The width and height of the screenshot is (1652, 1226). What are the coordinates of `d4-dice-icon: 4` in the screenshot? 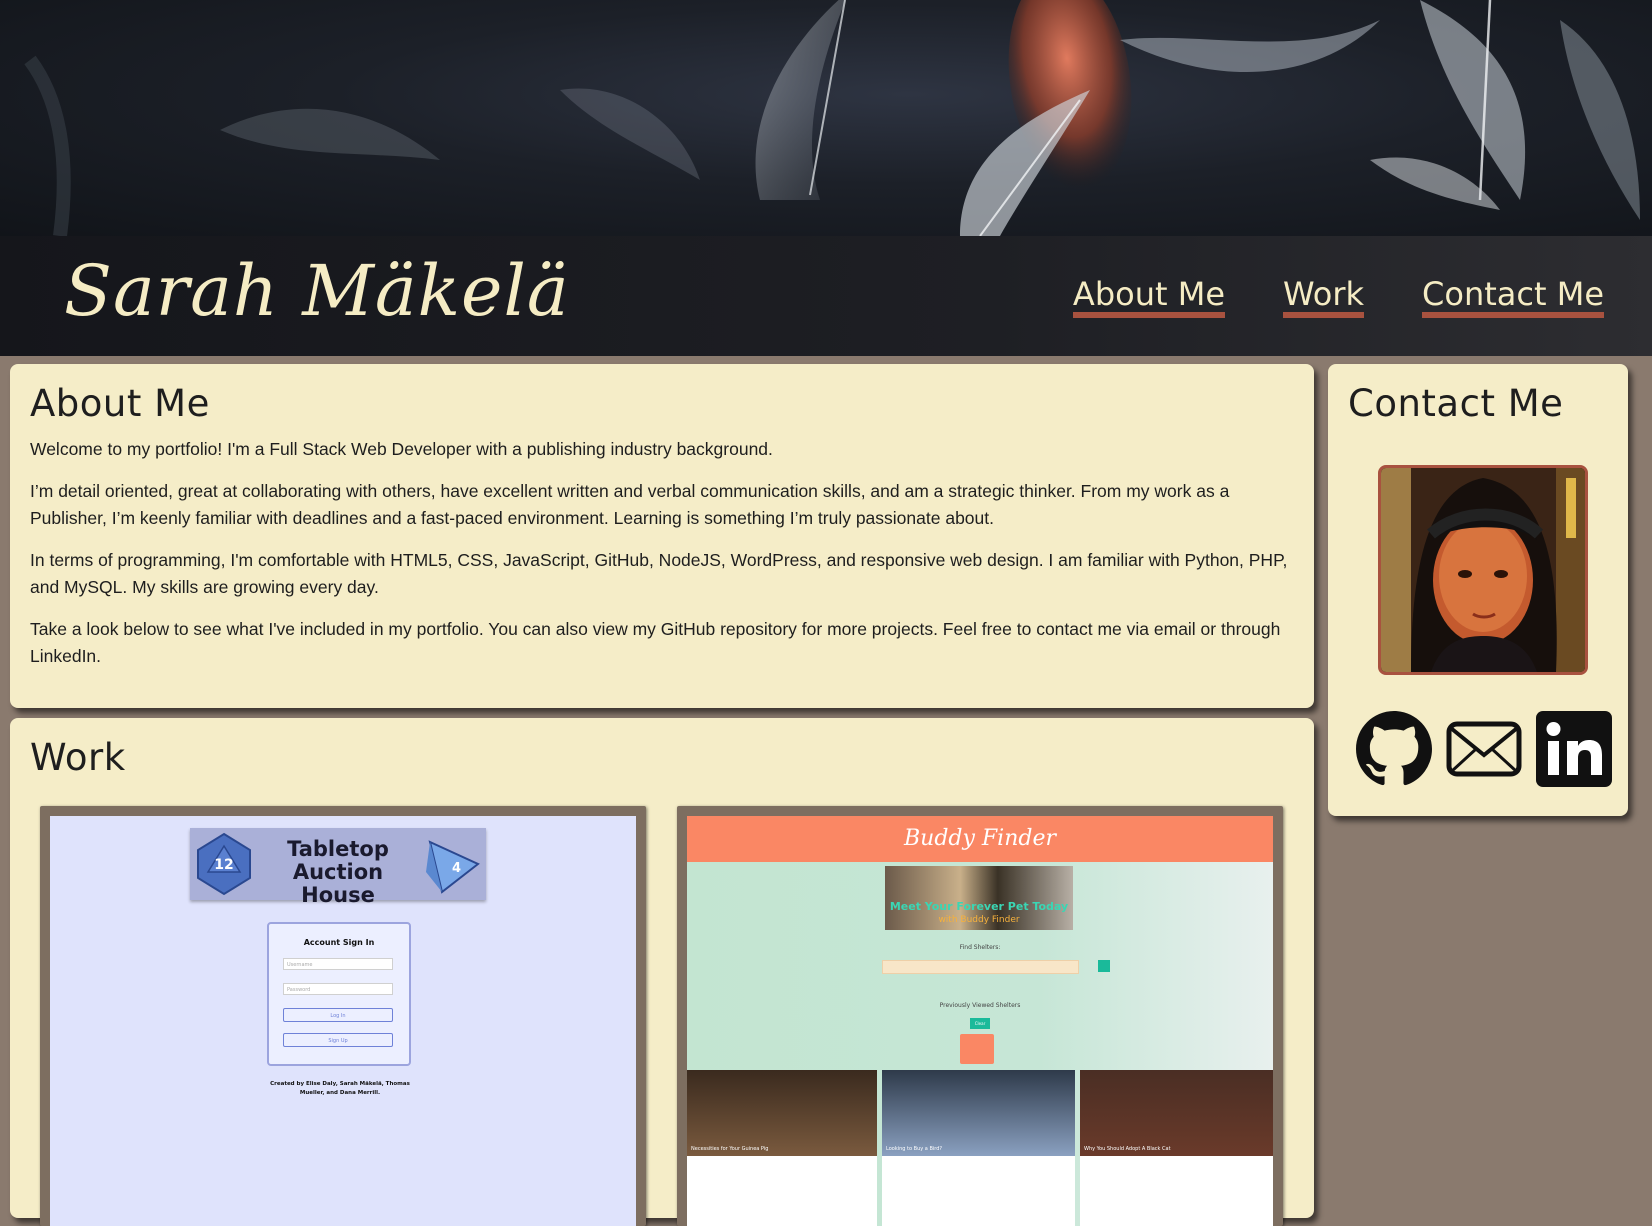 It's located at (453, 867).